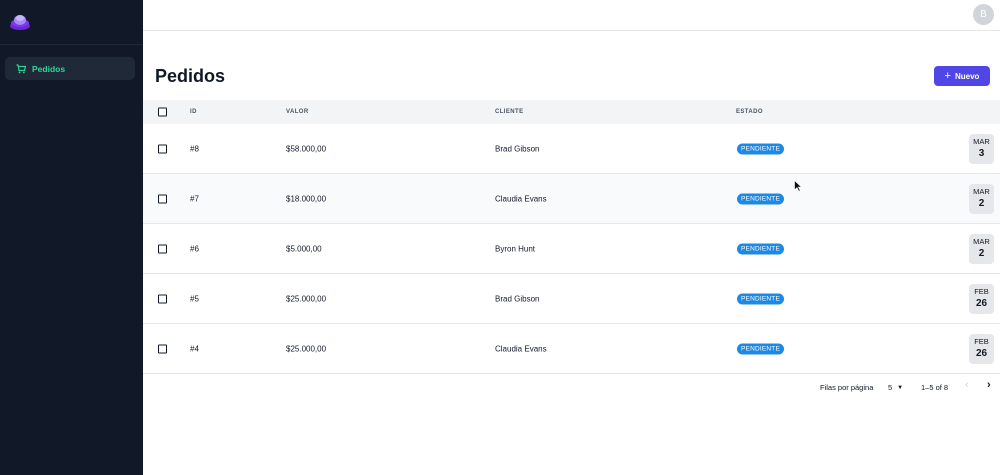  I want to click on rows-per-page-select: 5 ▼, so click(895, 387).